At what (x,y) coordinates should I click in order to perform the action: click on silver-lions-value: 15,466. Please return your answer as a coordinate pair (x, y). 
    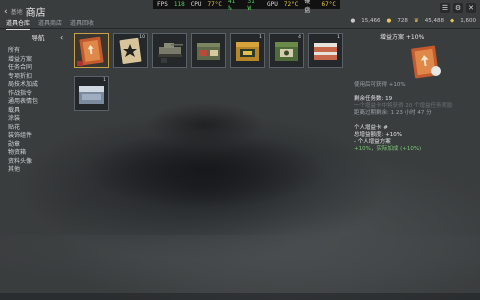
    Looking at the image, I should click on (371, 21).